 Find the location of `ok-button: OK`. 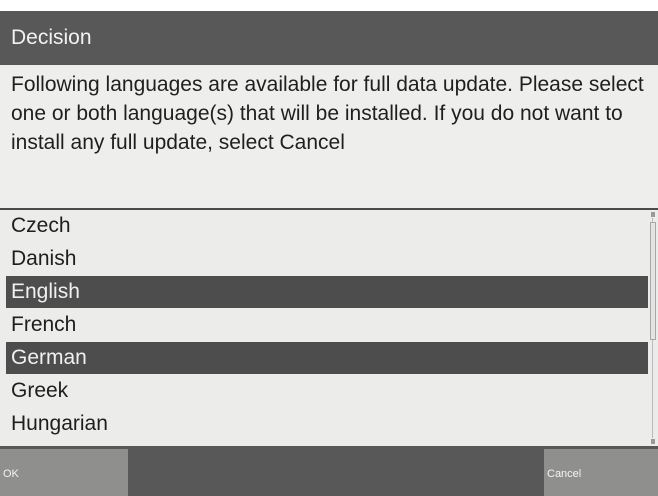

ok-button: OK is located at coordinates (64, 472).